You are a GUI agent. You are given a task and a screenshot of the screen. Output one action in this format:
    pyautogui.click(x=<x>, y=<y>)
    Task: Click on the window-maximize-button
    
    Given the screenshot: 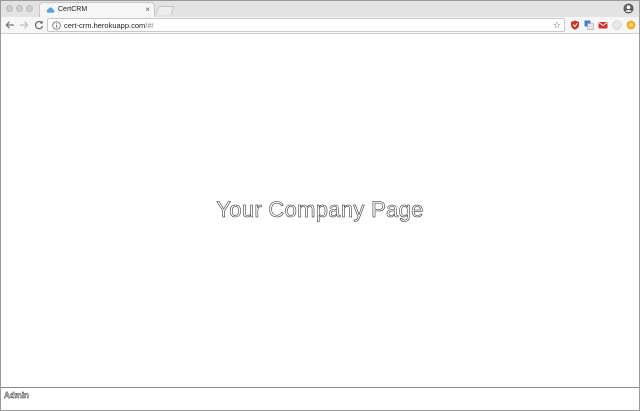 What is the action you would take?
    pyautogui.click(x=29, y=8)
    